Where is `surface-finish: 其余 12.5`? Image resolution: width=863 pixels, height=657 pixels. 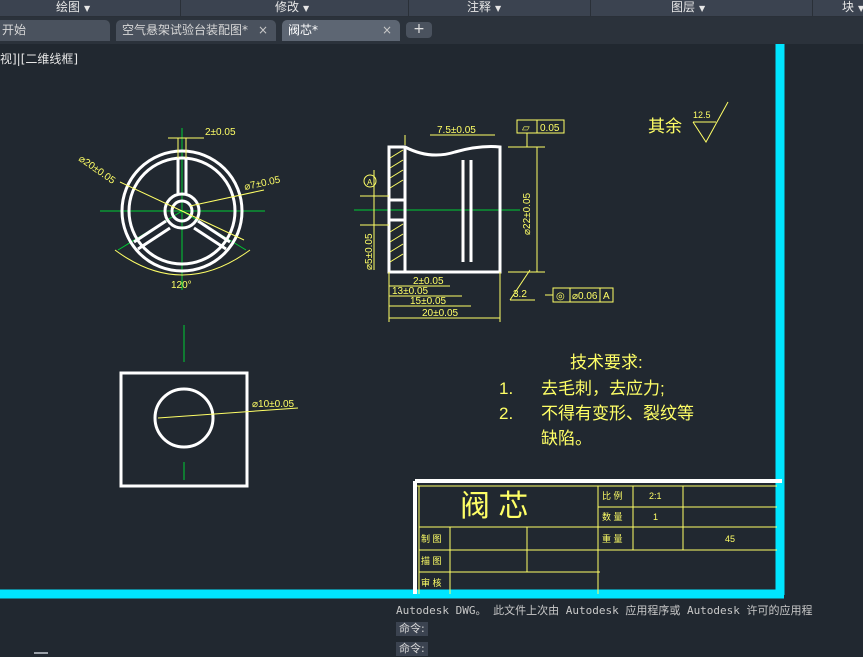 surface-finish: 其余 12.5 is located at coordinates (688, 122).